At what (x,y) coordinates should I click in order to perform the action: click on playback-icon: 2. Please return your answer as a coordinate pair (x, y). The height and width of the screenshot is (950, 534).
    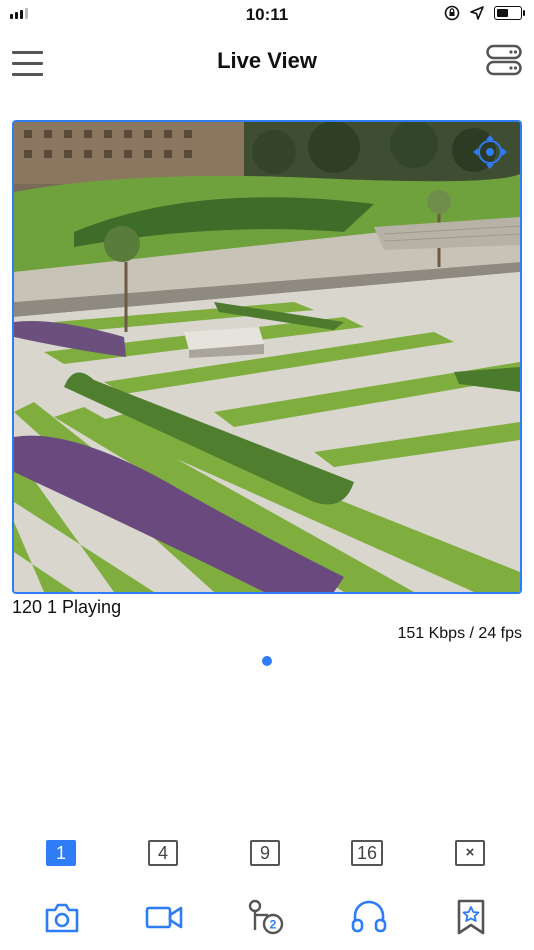
    Looking at the image, I should click on (266, 917).